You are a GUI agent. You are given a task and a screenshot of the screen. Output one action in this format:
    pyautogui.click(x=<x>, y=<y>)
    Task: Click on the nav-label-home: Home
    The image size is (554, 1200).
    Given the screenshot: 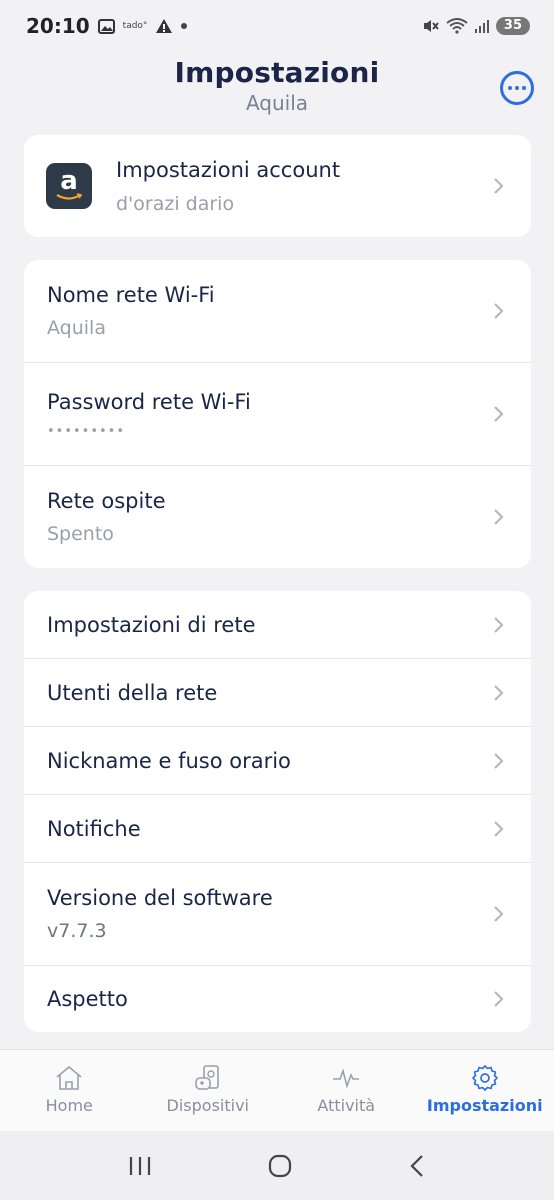 What is the action you would take?
    pyautogui.click(x=69, y=1105)
    